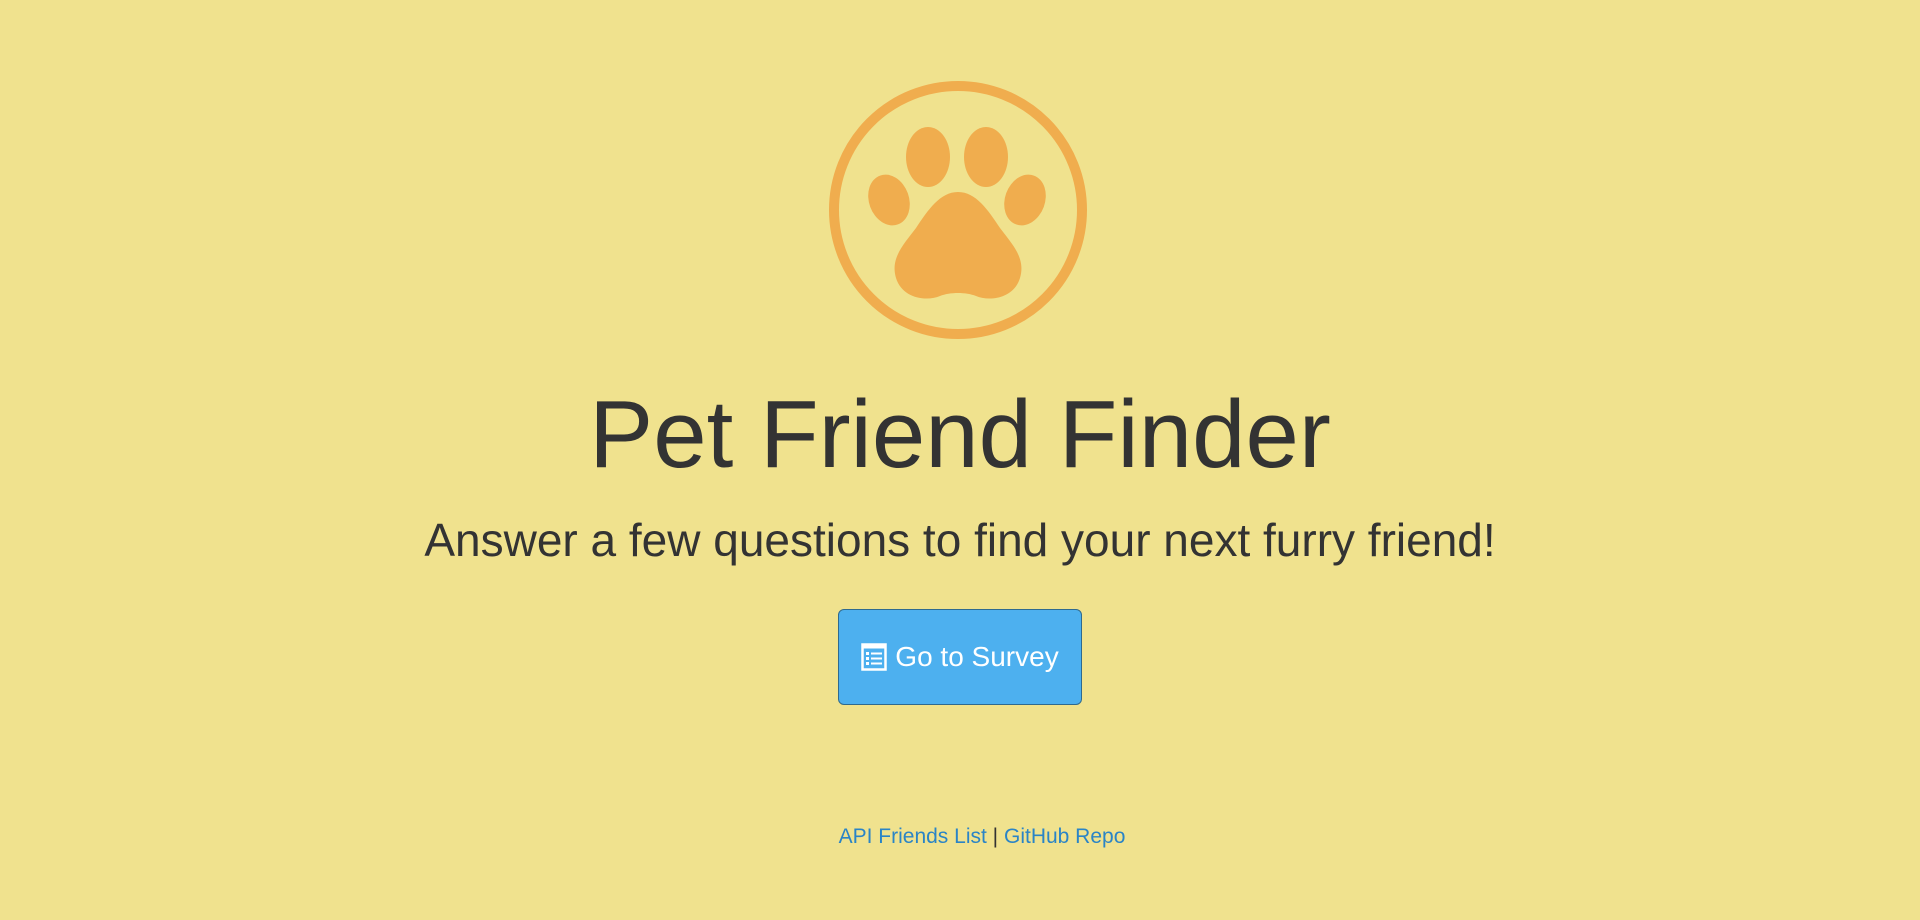 The width and height of the screenshot is (1920, 920). I want to click on api-friends-list-link: API Friends List, so click(913, 836).